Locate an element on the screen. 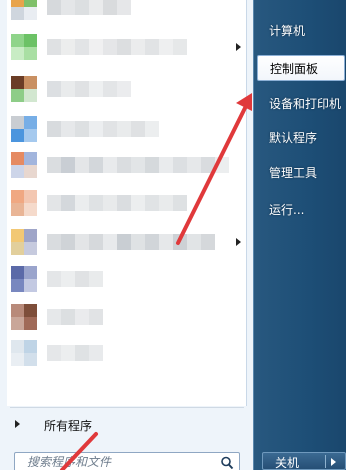  right-menu-item-partial is located at coordinates (301, 4).